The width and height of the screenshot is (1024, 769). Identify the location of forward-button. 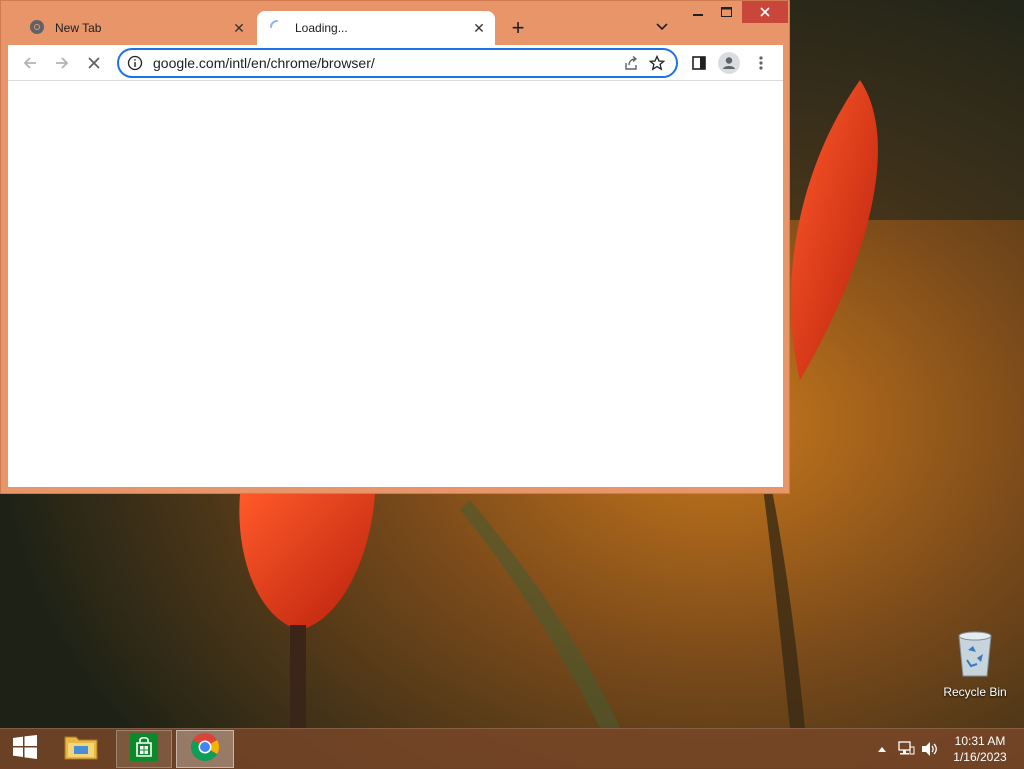
(62, 63).